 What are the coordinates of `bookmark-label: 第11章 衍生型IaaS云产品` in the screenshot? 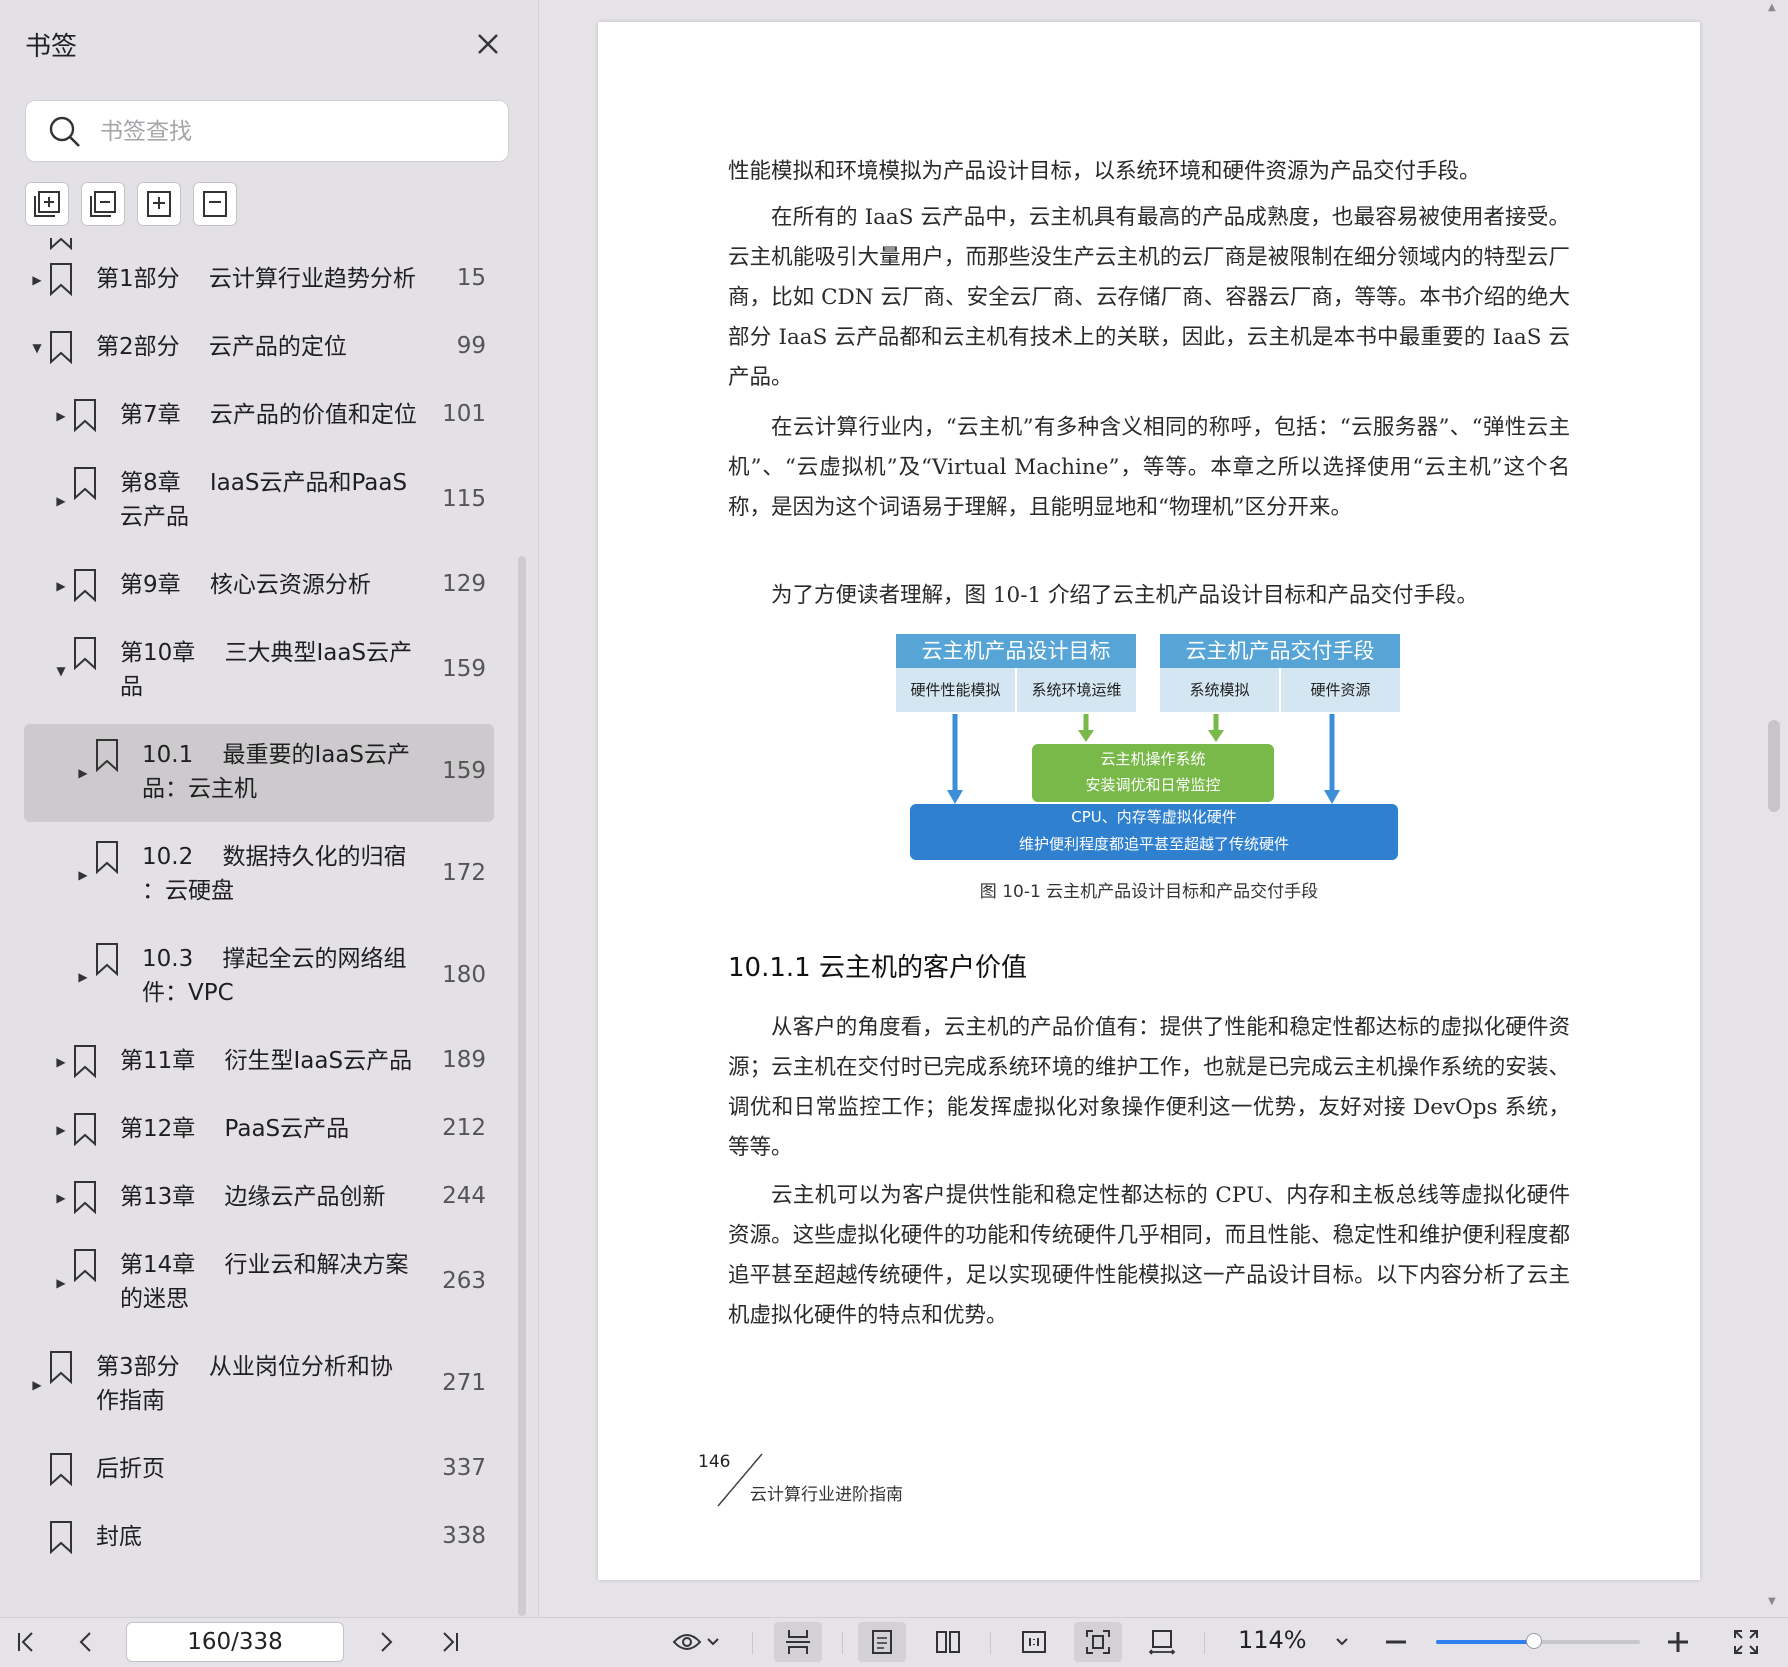 It's located at (266, 1061).